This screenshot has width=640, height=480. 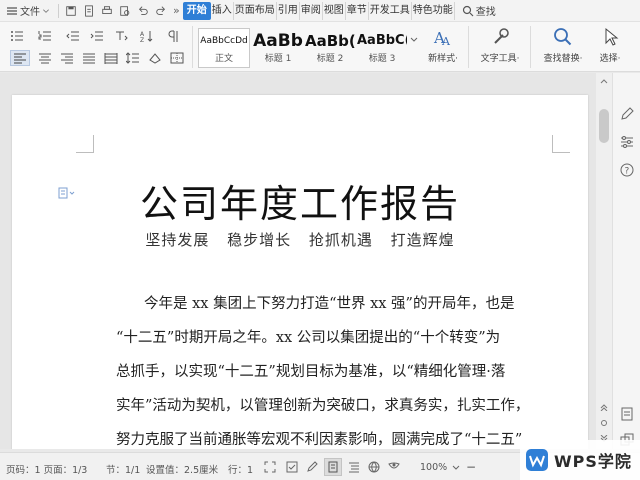 I want to click on new-style-button: AA 新样式·, so click(x=443, y=45).